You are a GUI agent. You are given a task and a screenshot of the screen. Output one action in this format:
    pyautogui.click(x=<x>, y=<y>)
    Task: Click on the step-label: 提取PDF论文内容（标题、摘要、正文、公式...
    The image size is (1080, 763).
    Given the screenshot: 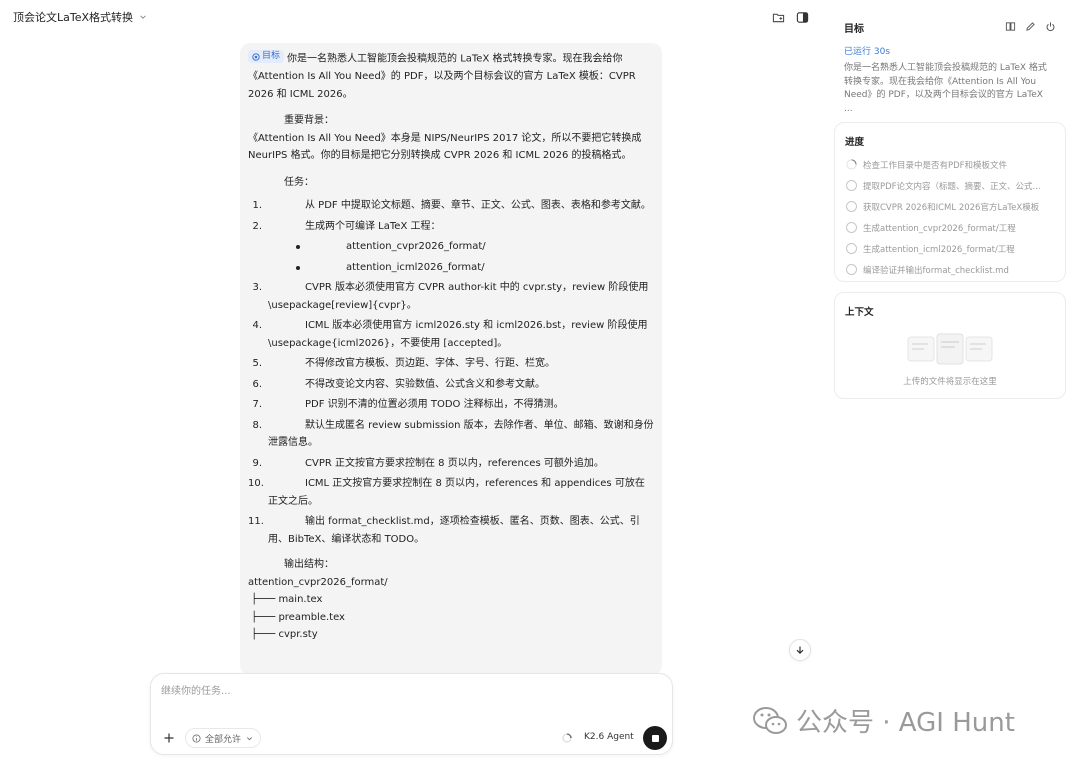 What is the action you would take?
    pyautogui.click(x=952, y=186)
    